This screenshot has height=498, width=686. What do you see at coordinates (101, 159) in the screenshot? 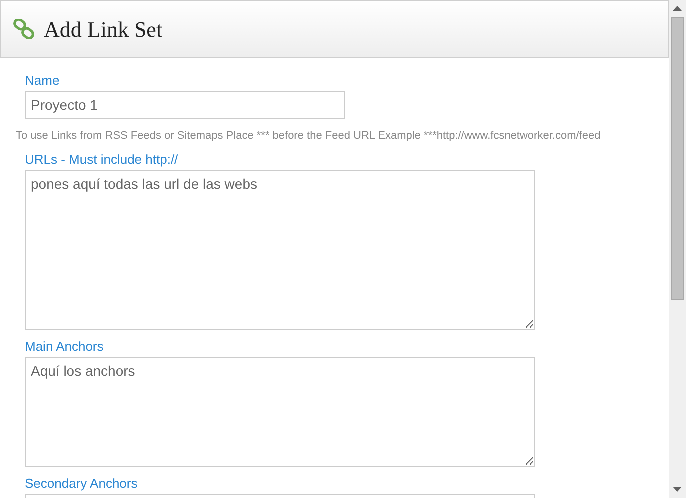
I see `field-label: URLs - Must include http://` at bounding box center [101, 159].